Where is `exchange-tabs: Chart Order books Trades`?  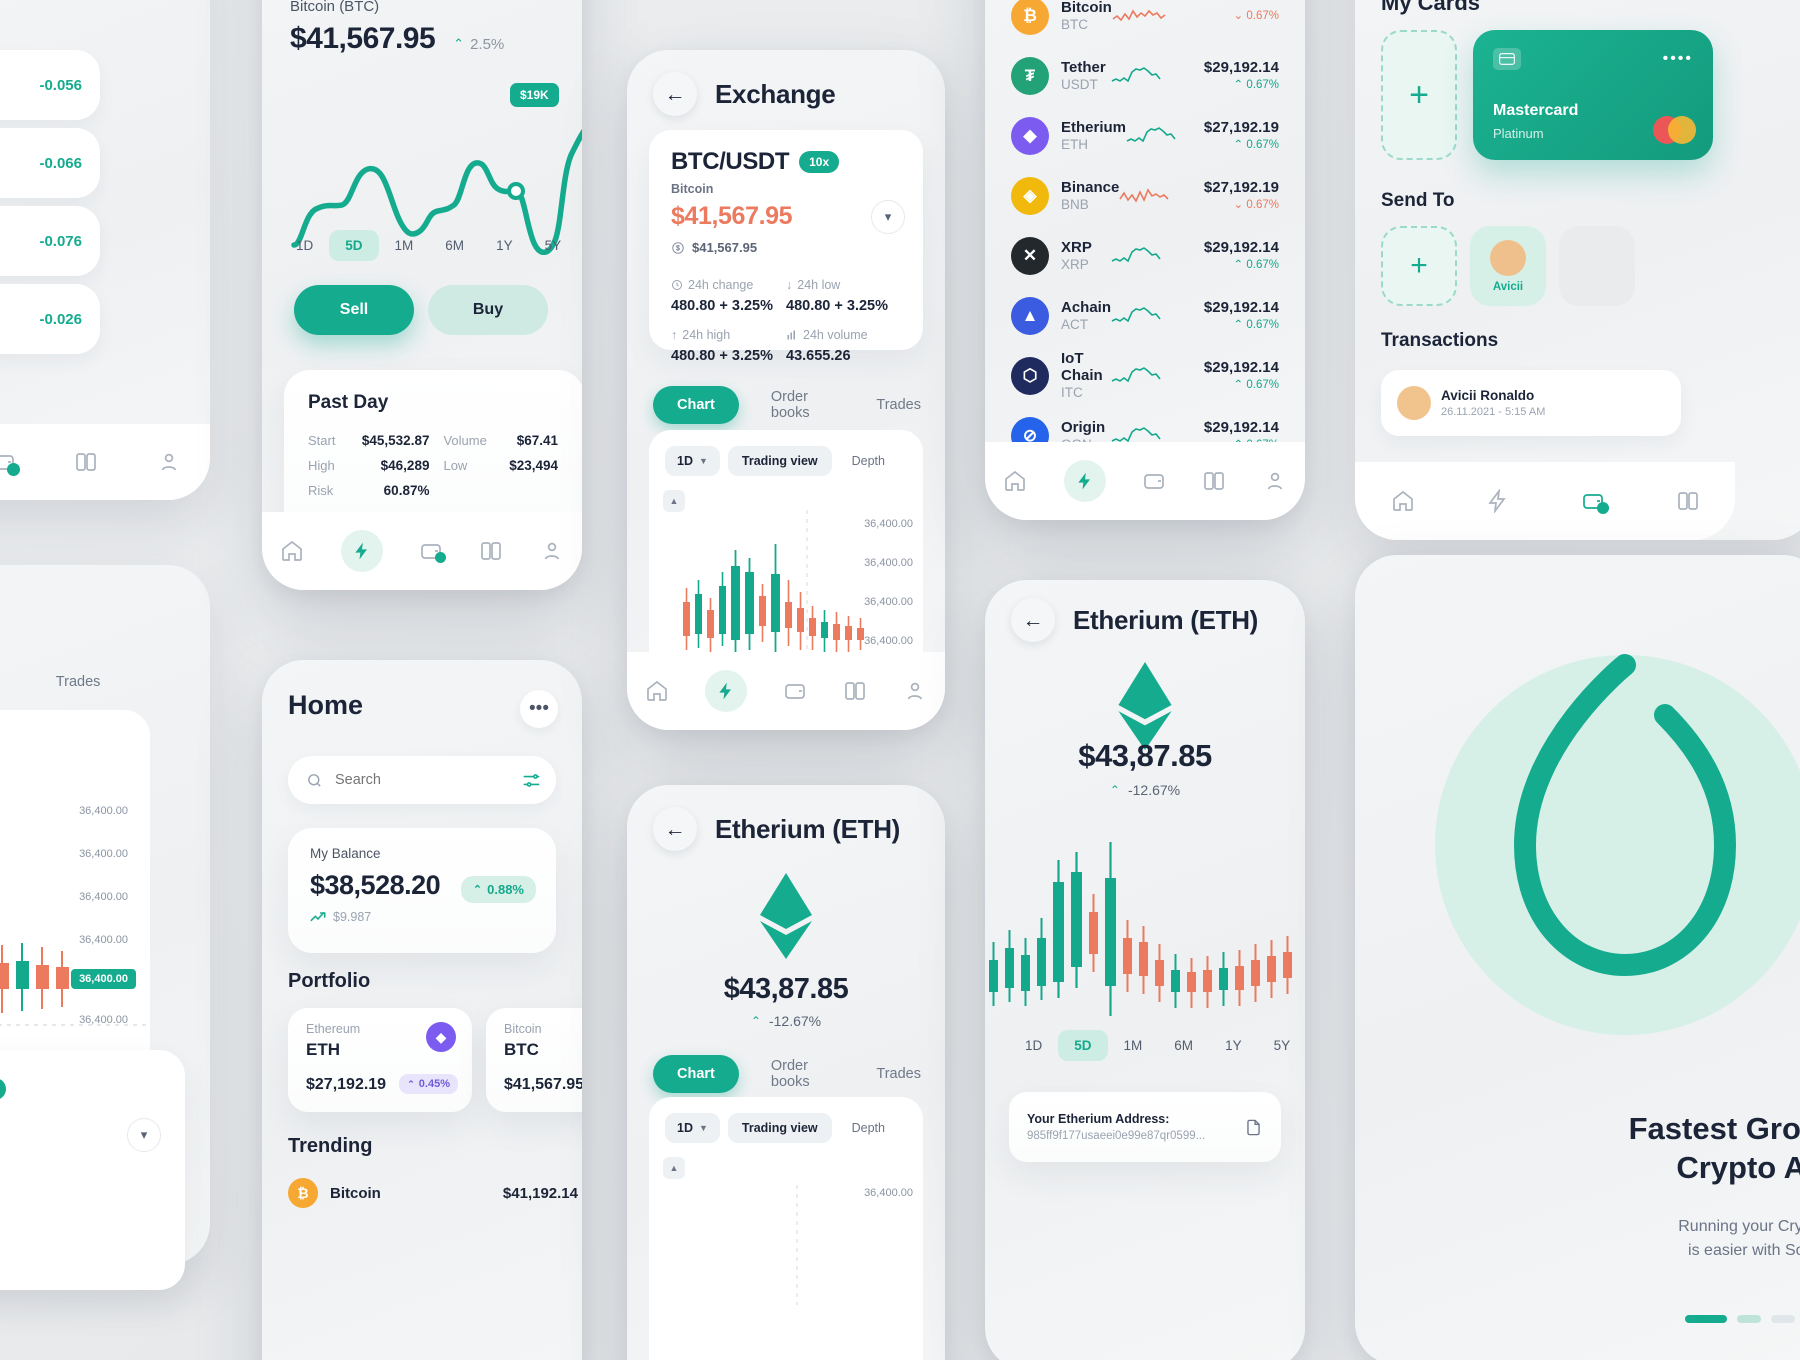
exchange-tabs: Chart Order books Trades is located at coordinates (799, 405).